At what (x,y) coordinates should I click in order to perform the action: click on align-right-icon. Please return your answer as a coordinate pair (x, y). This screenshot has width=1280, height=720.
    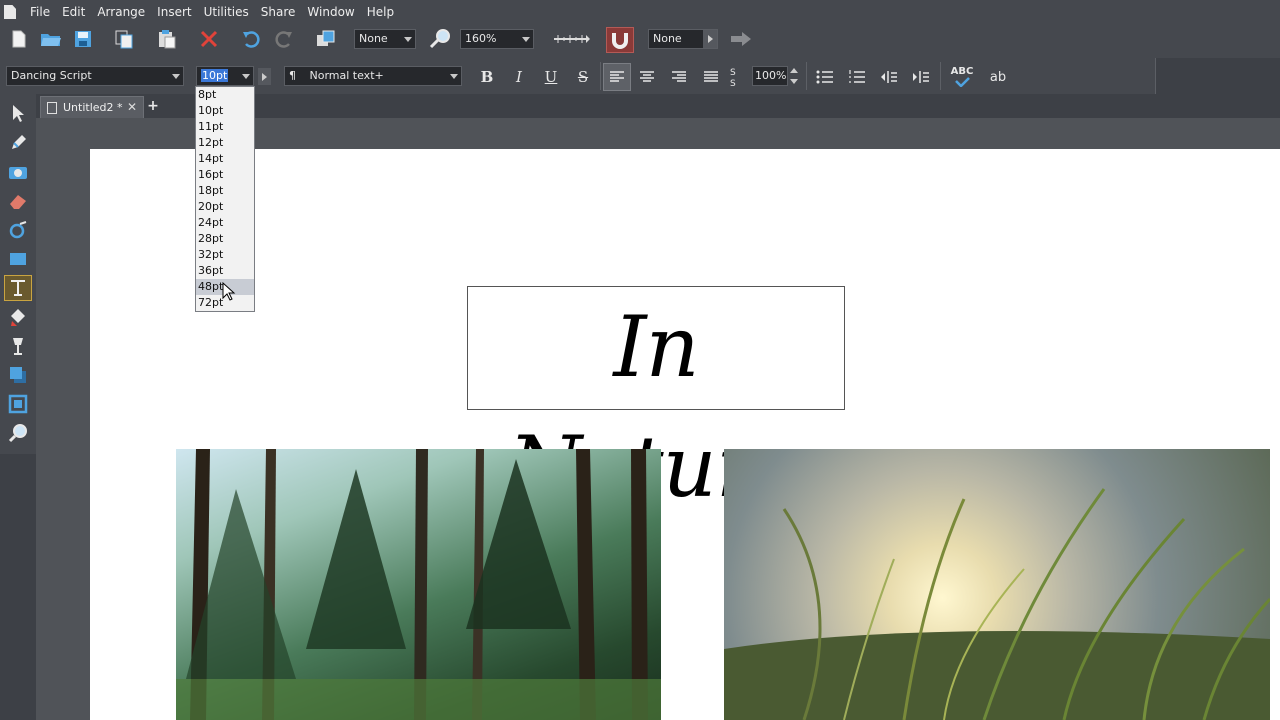
    Looking at the image, I should click on (679, 76).